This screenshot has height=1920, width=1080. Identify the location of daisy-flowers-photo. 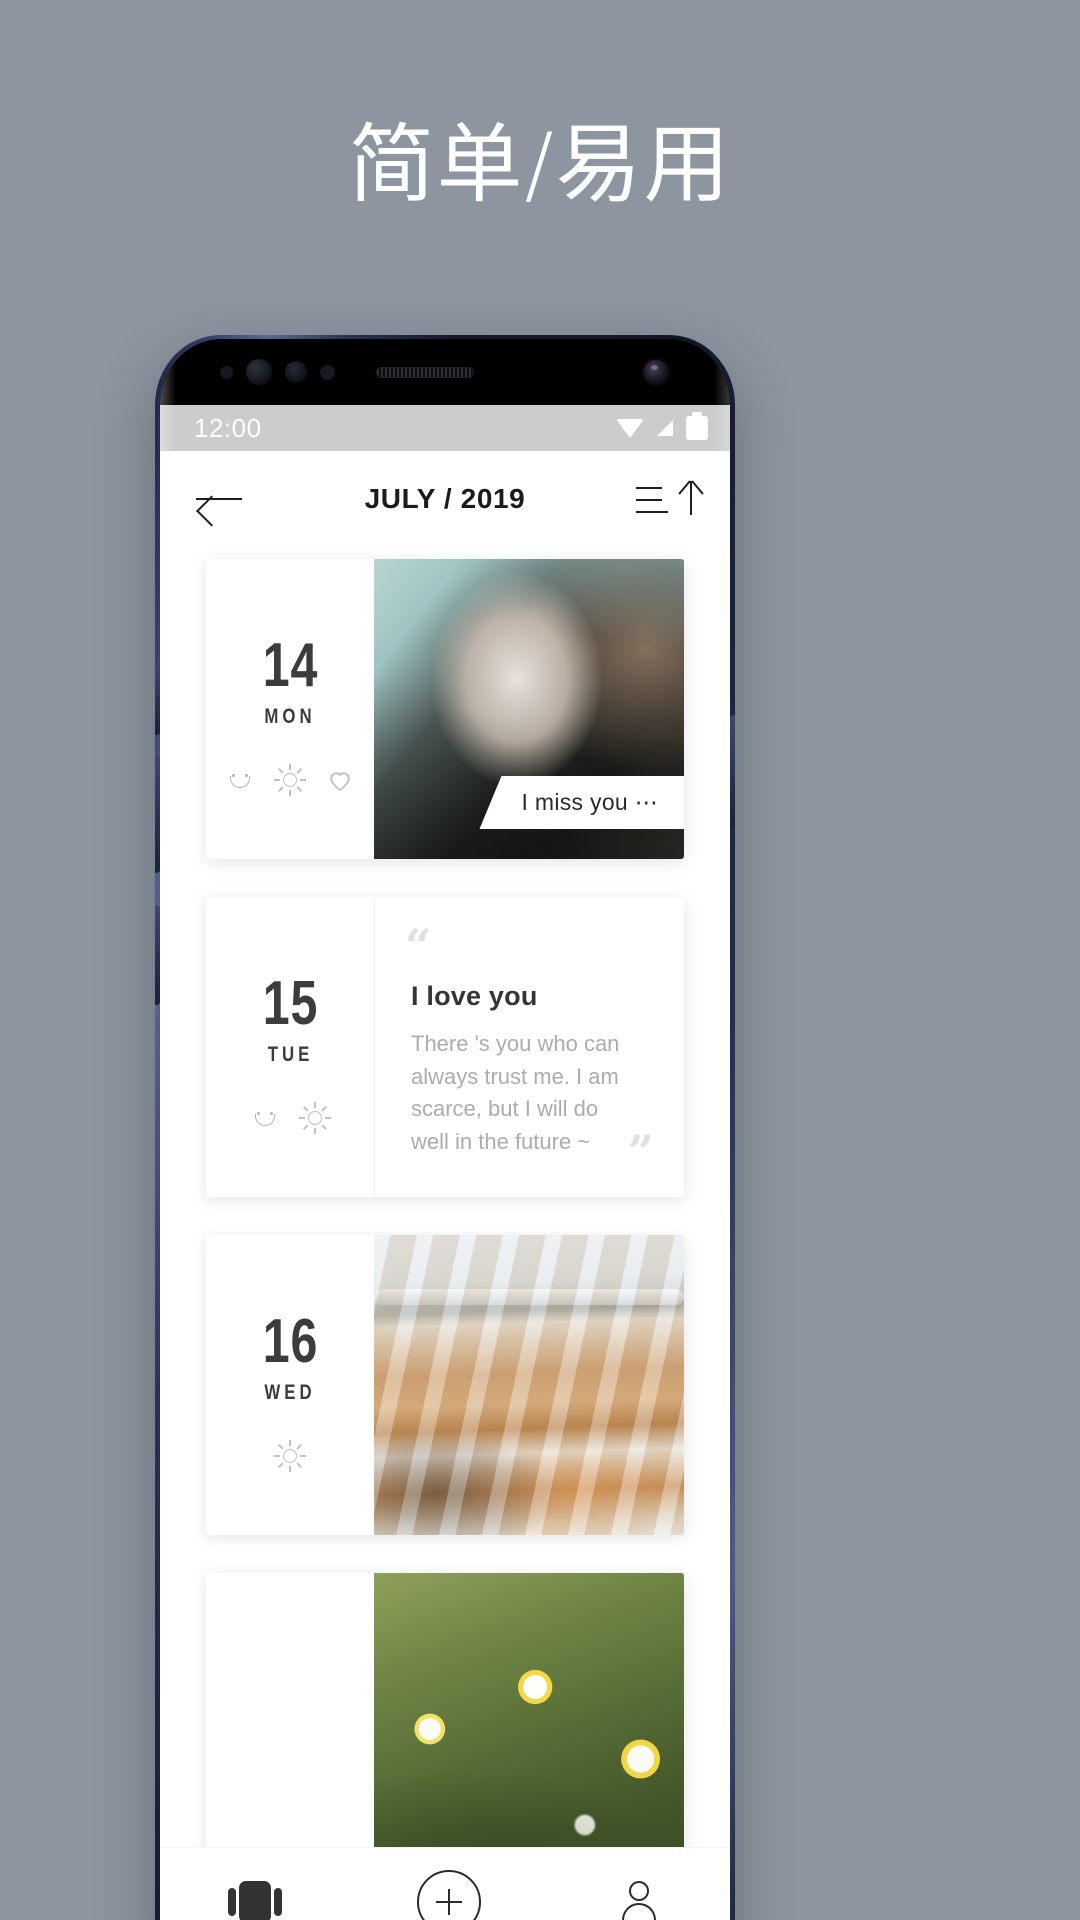
(529, 1710).